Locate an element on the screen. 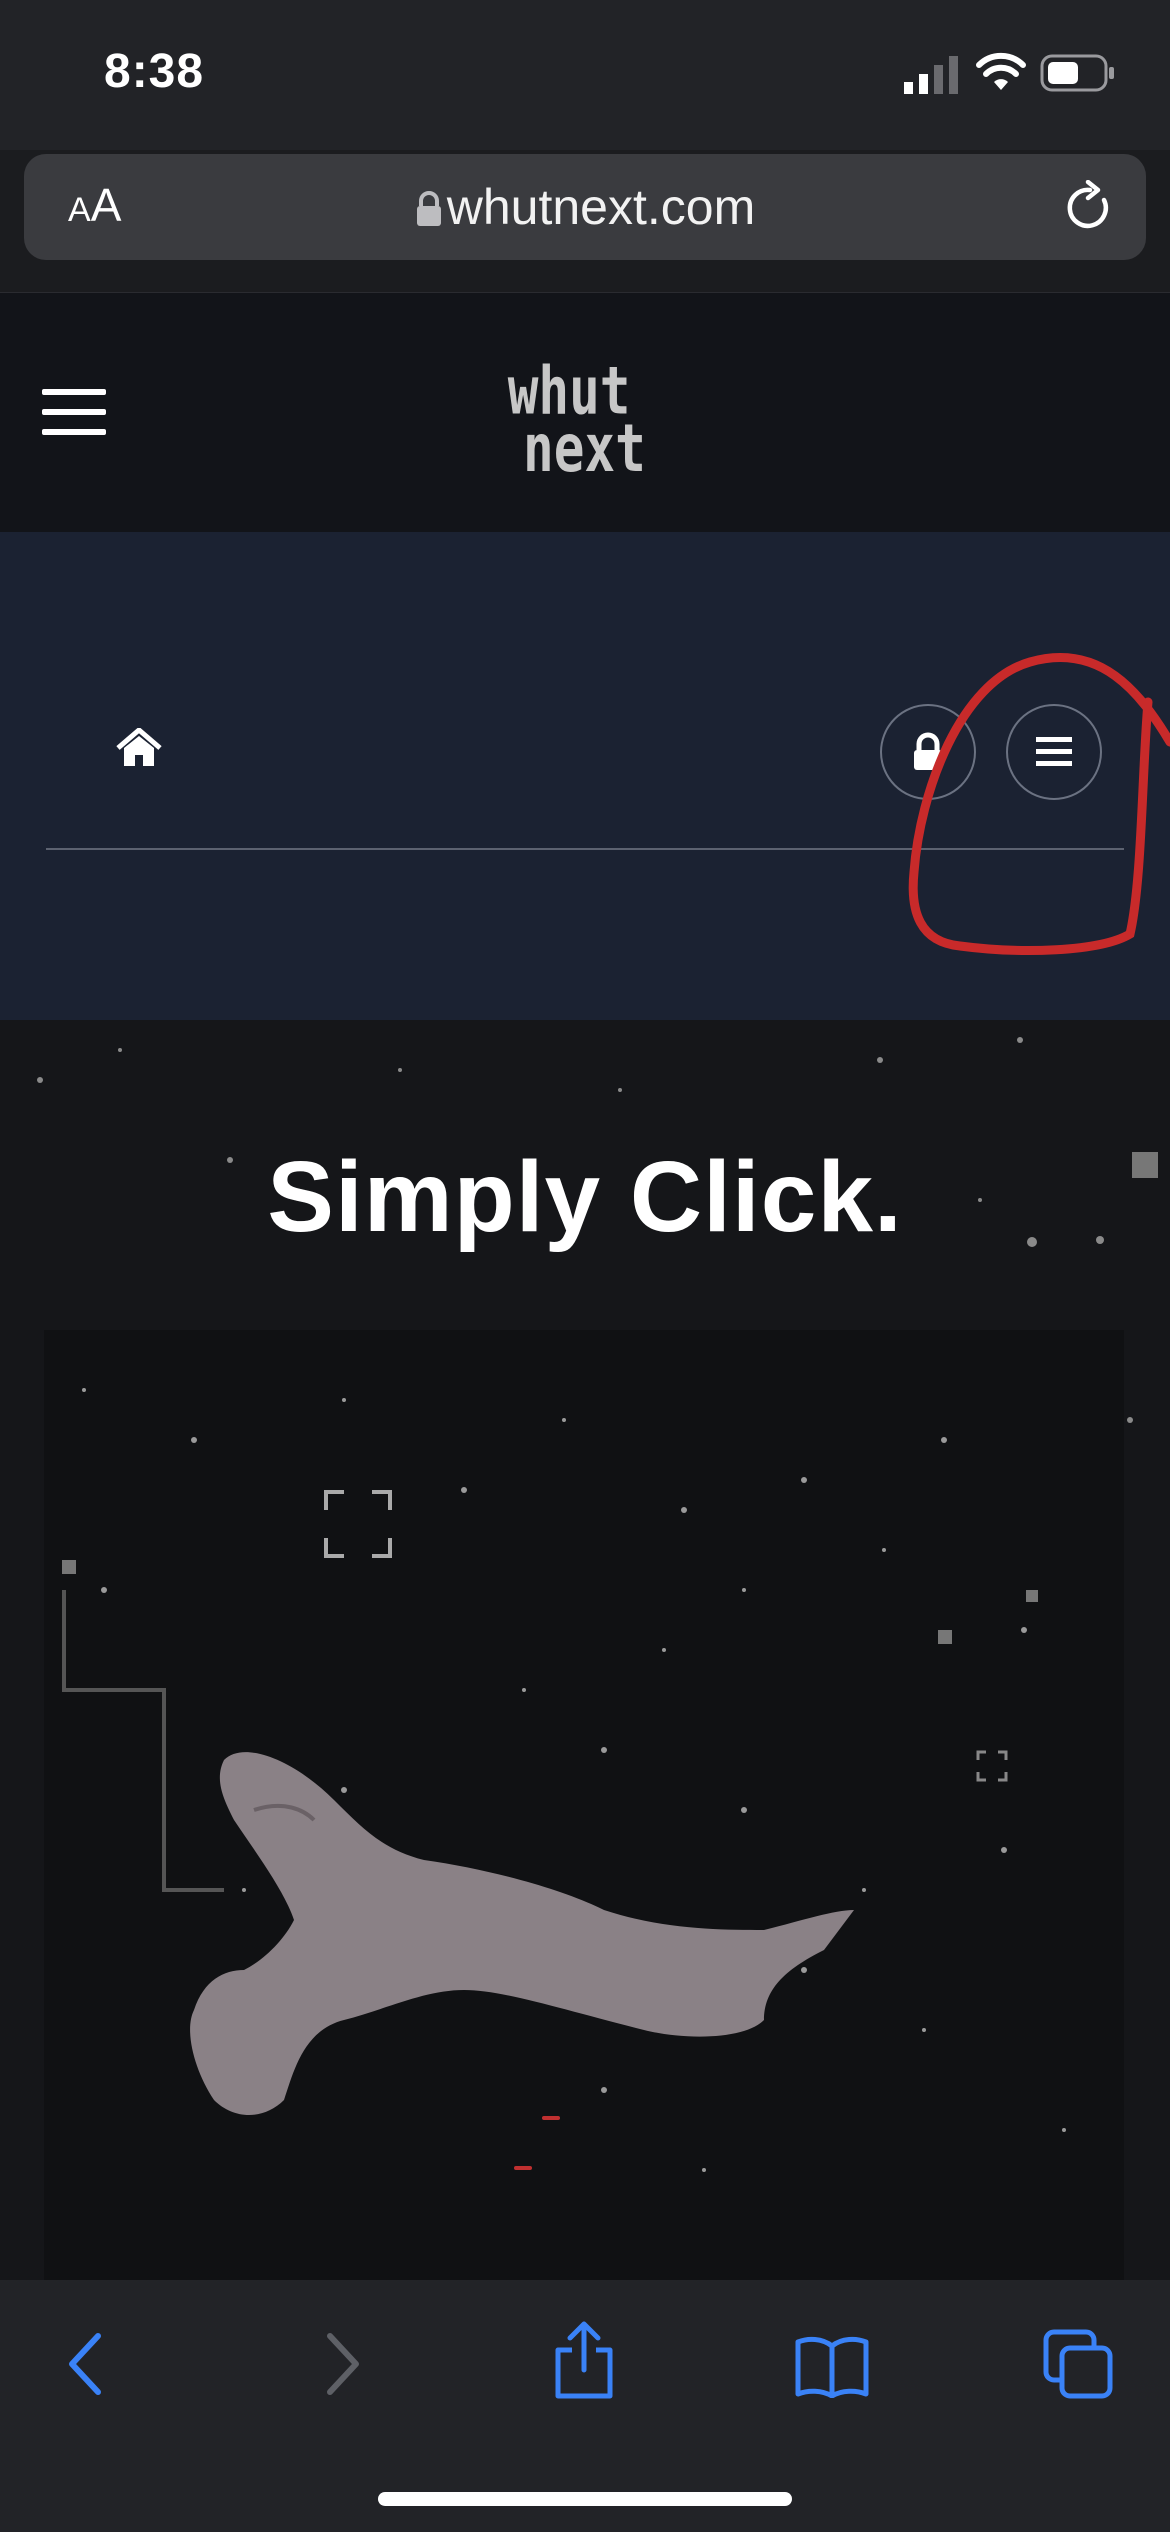 The height and width of the screenshot is (2532, 1170). flying-creature-figure is located at coordinates (522, 1933).